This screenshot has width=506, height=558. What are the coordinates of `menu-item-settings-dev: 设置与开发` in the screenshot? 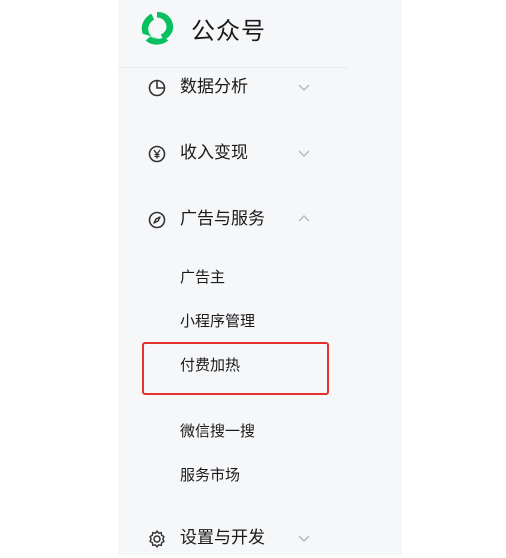 It's located at (233, 538).